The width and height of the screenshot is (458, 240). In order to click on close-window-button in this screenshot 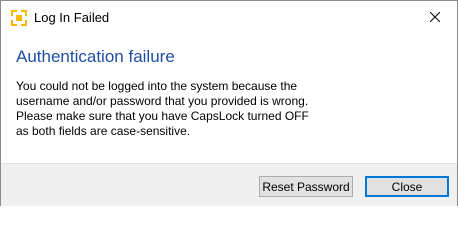, I will do `click(434, 17)`.